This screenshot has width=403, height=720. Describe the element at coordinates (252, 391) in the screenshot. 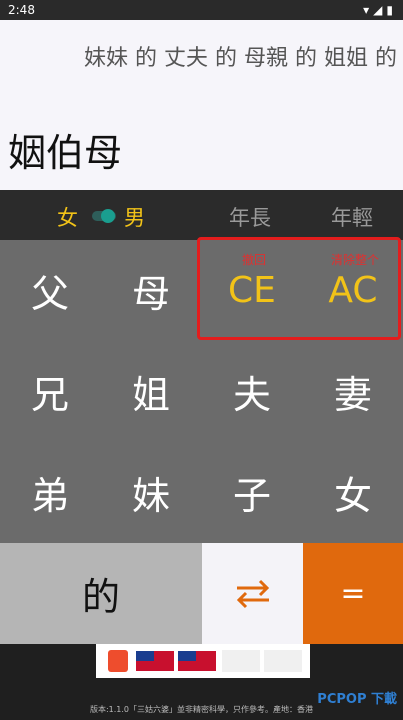

I see `husband-key: 夫` at that location.